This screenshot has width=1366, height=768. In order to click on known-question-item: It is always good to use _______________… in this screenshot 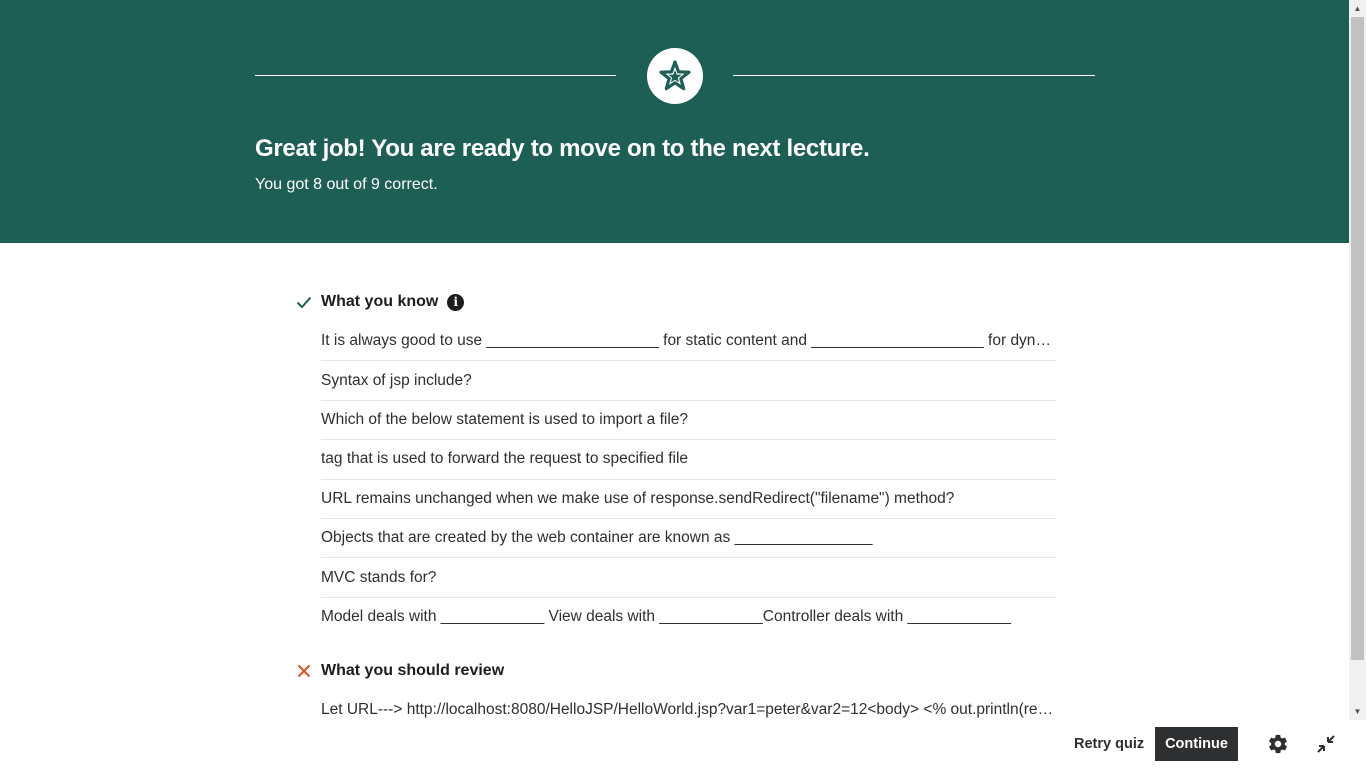, I will do `click(688, 342)`.